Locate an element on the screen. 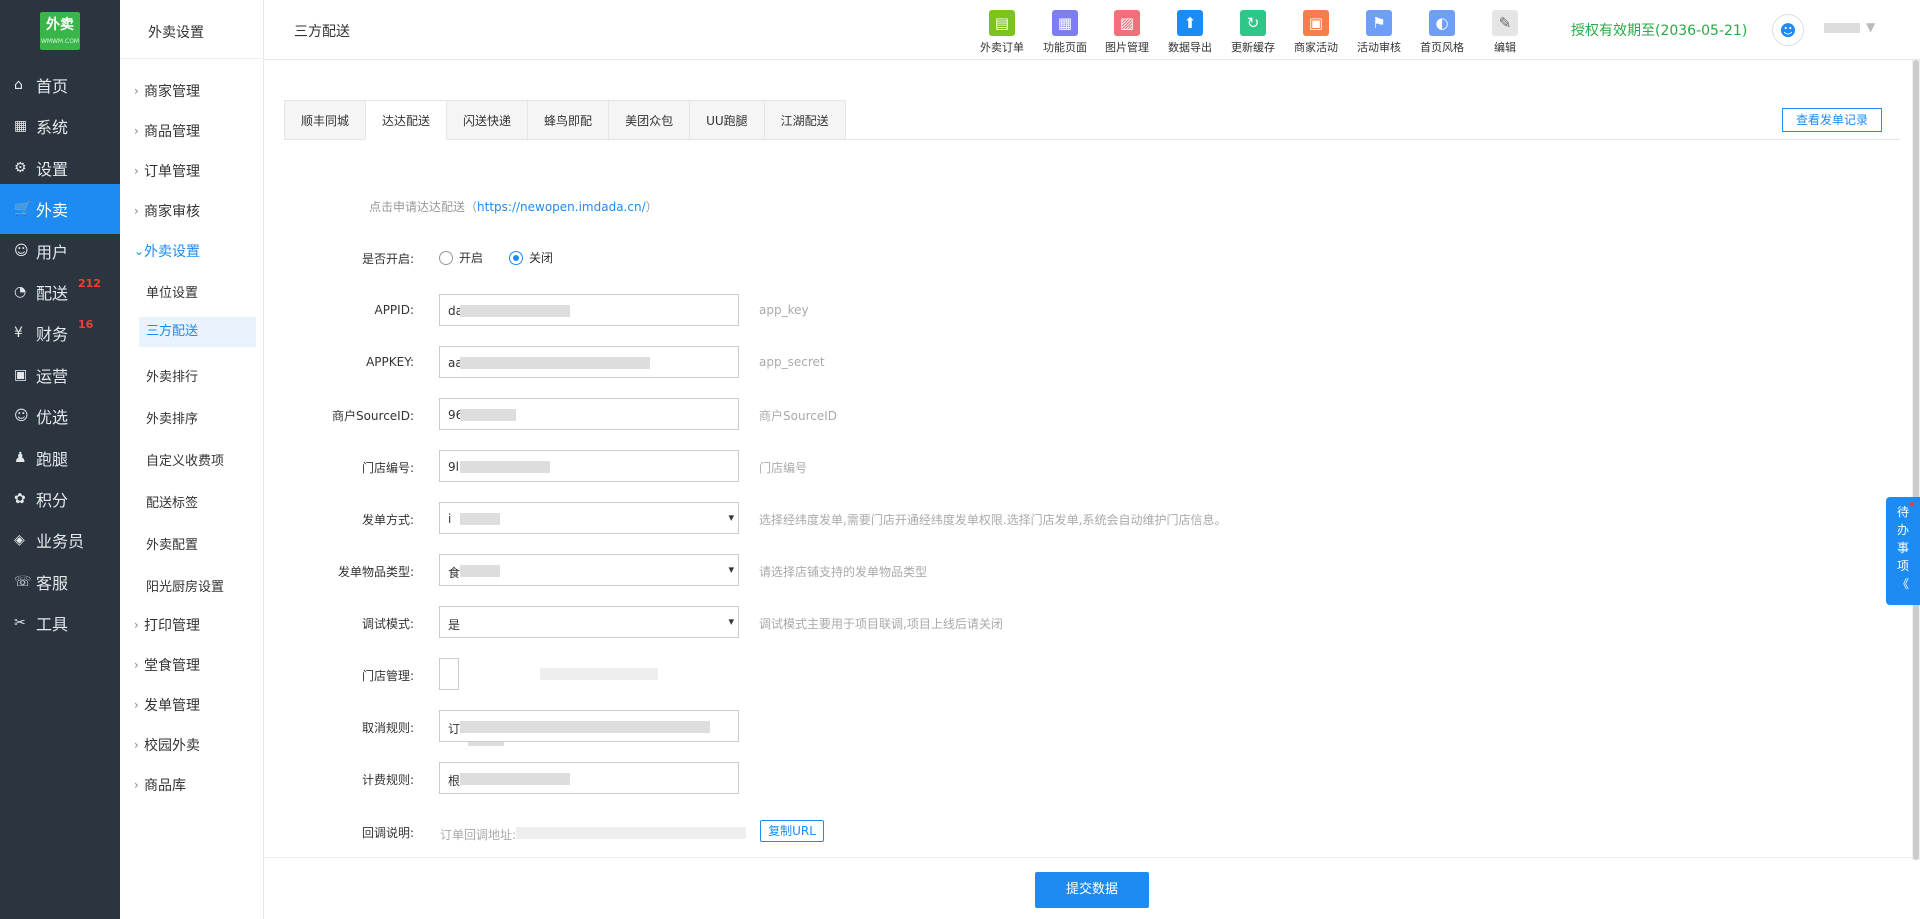 The width and height of the screenshot is (1920, 919). page-scrollbar is located at coordinates (1916, 460).